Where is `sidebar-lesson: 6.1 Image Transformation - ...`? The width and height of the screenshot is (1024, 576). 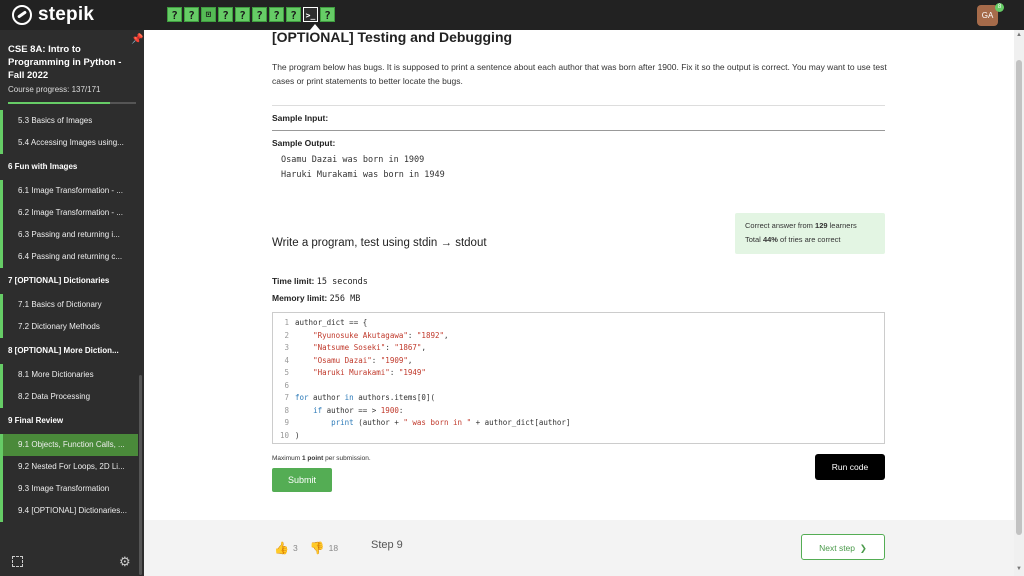 sidebar-lesson: 6.1 Image Transformation - ... is located at coordinates (69, 191).